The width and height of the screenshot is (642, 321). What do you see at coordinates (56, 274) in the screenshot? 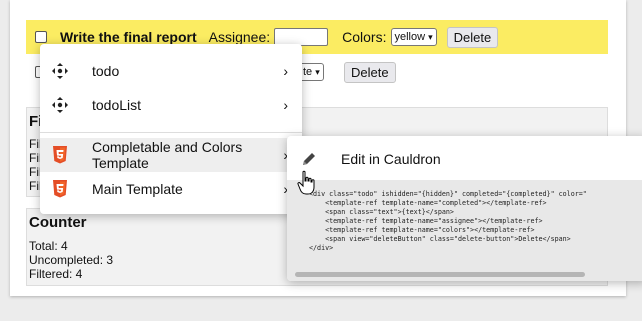
I see `counter-filtered: Filtered: 4` at bounding box center [56, 274].